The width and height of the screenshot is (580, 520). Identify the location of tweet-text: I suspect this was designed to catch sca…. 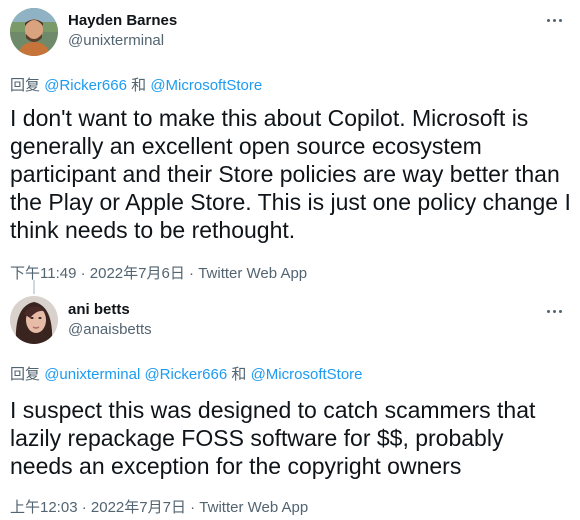
(273, 438).